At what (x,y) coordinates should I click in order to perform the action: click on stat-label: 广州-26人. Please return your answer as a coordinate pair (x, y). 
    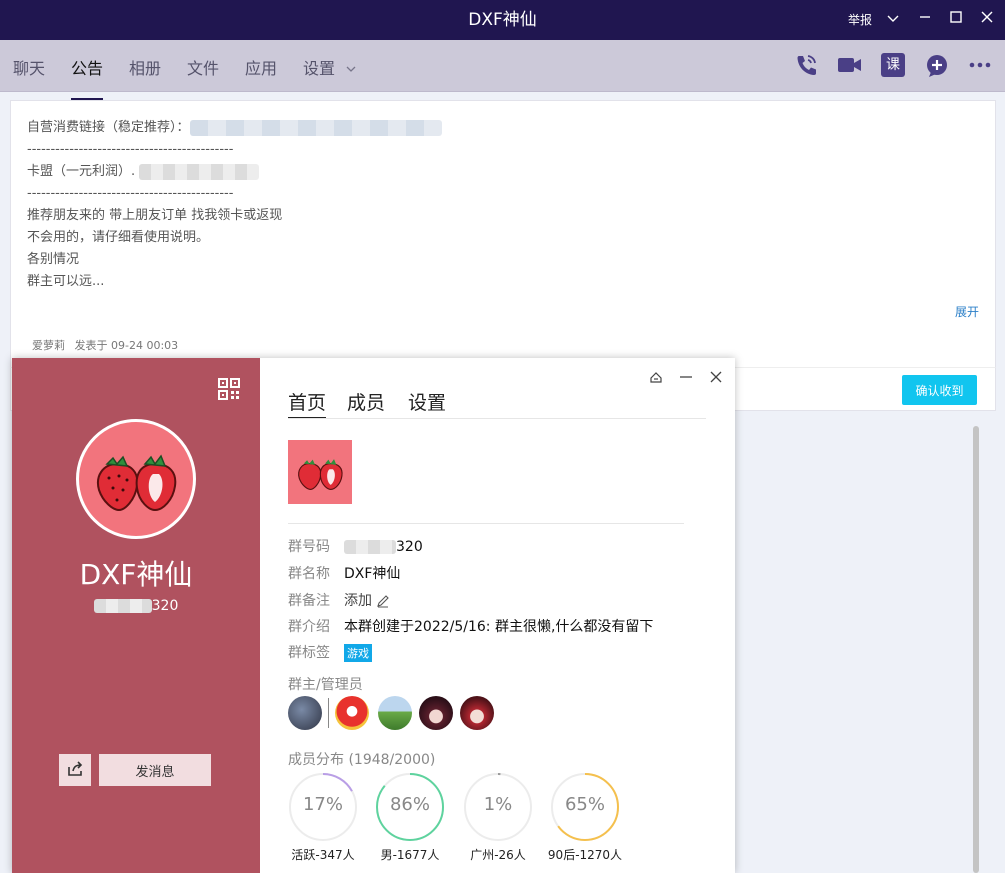
    Looking at the image, I should click on (498, 855).